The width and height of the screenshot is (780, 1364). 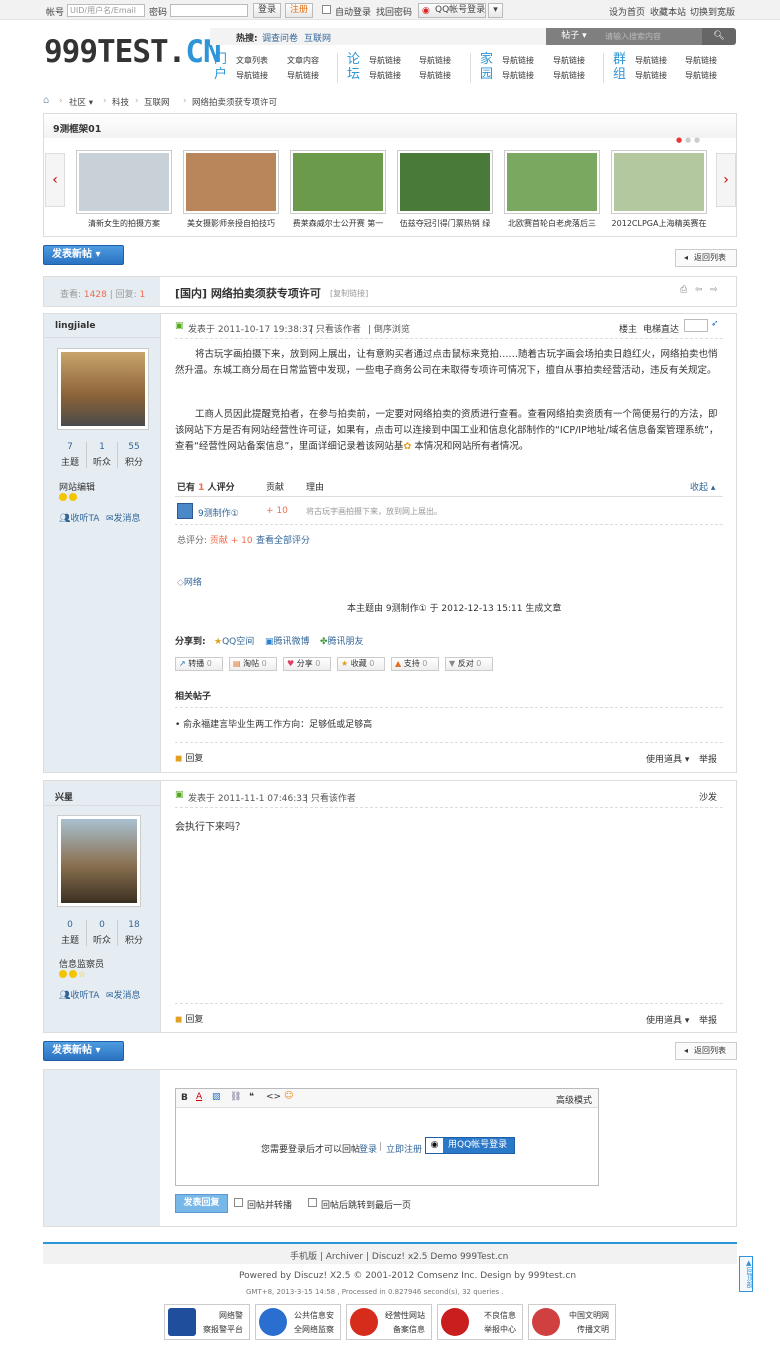 What do you see at coordinates (288, 1096) in the screenshot?
I see `smiley-icon: ☺` at bounding box center [288, 1096].